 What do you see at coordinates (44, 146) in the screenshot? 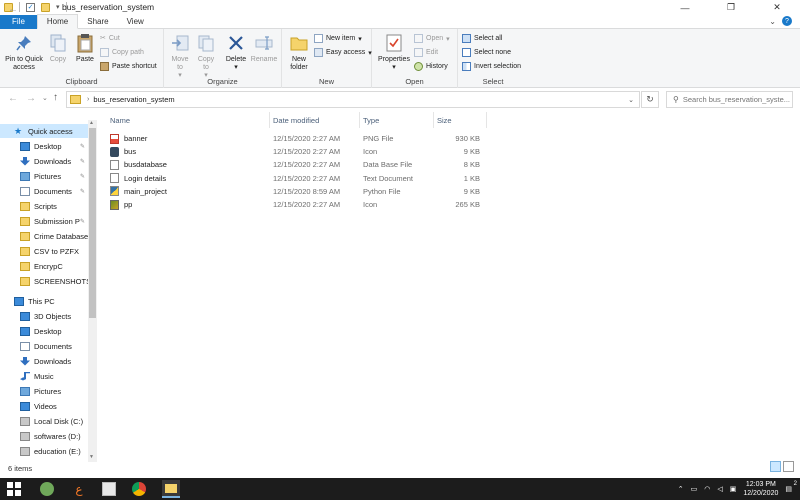
I see `sidebar-item-desktop: Desktop ✎` at bounding box center [44, 146].